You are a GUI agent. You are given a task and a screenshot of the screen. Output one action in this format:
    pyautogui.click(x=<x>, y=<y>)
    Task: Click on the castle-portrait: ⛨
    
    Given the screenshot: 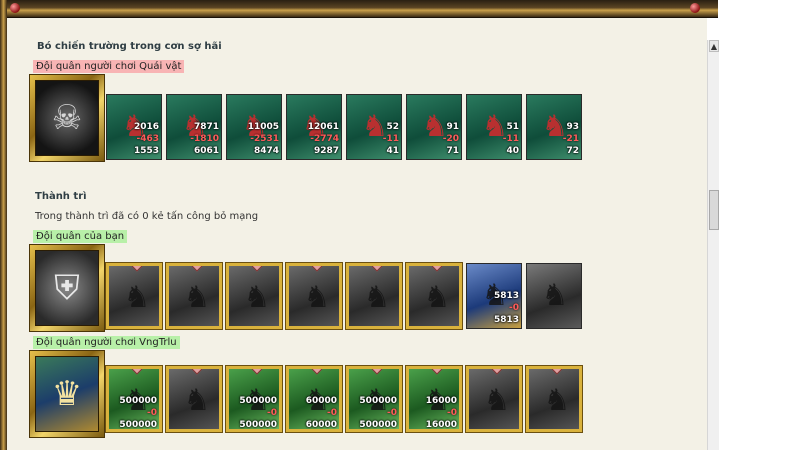 What is the action you would take?
    pyautogui.click(x=67, y=288)
    